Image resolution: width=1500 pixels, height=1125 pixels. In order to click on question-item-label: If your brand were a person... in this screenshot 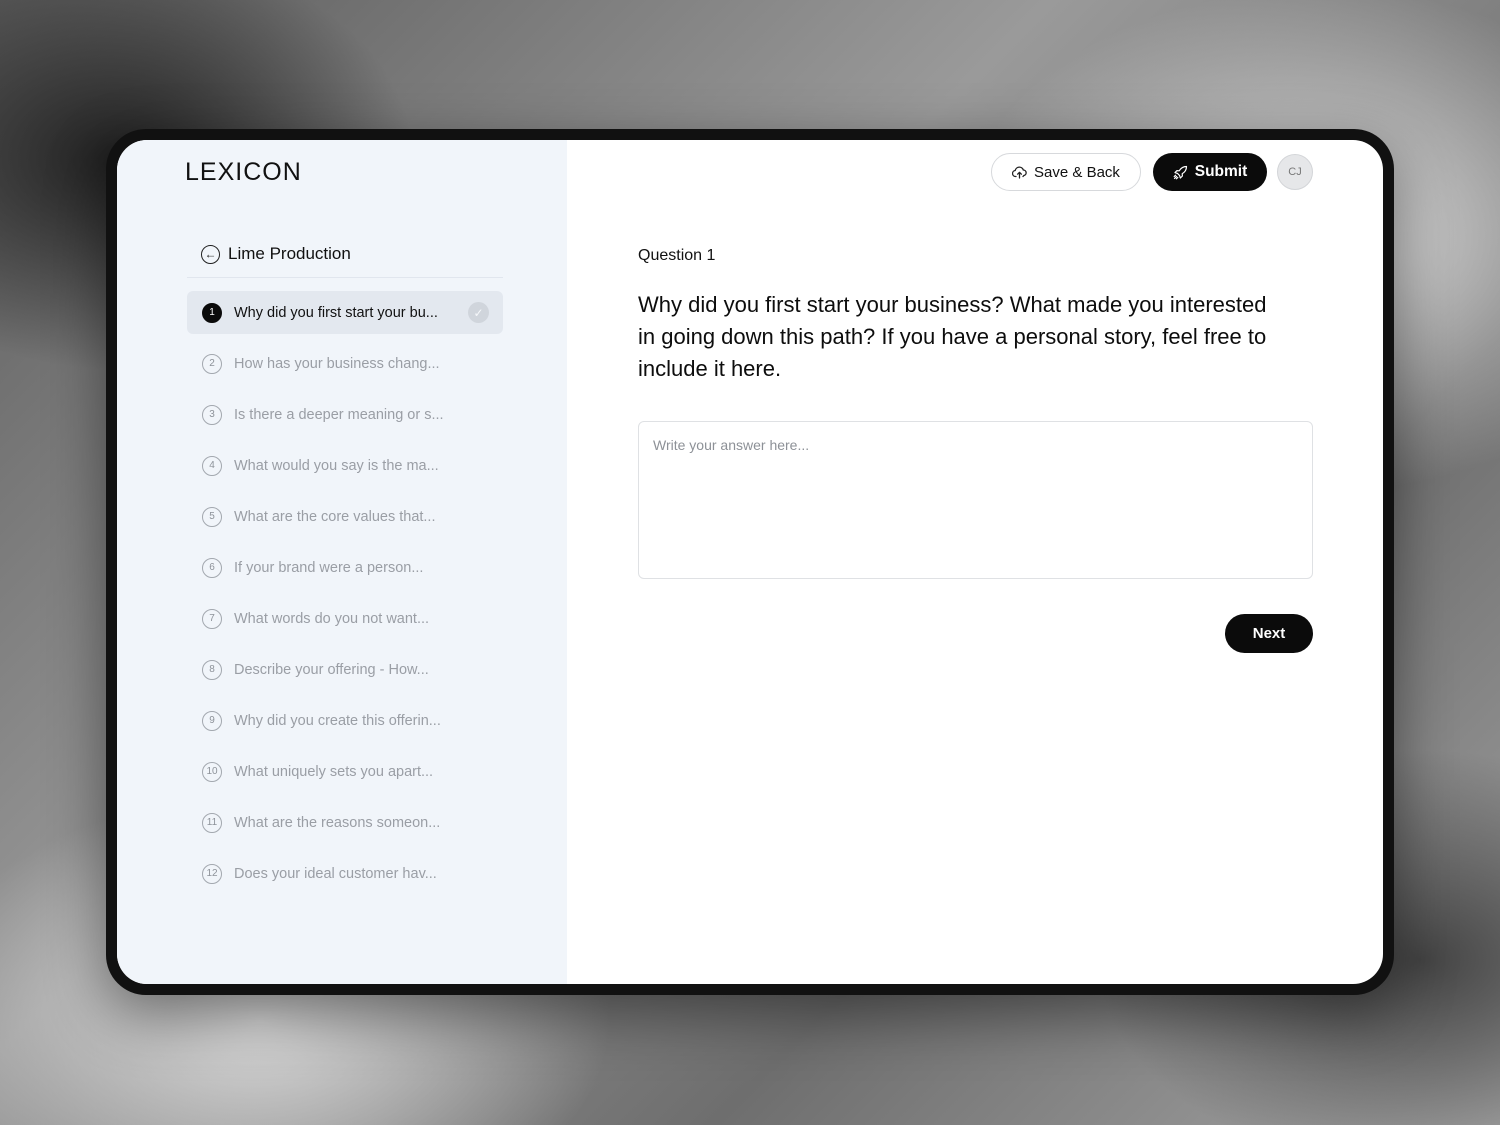, I will do `click(329, 567)`.